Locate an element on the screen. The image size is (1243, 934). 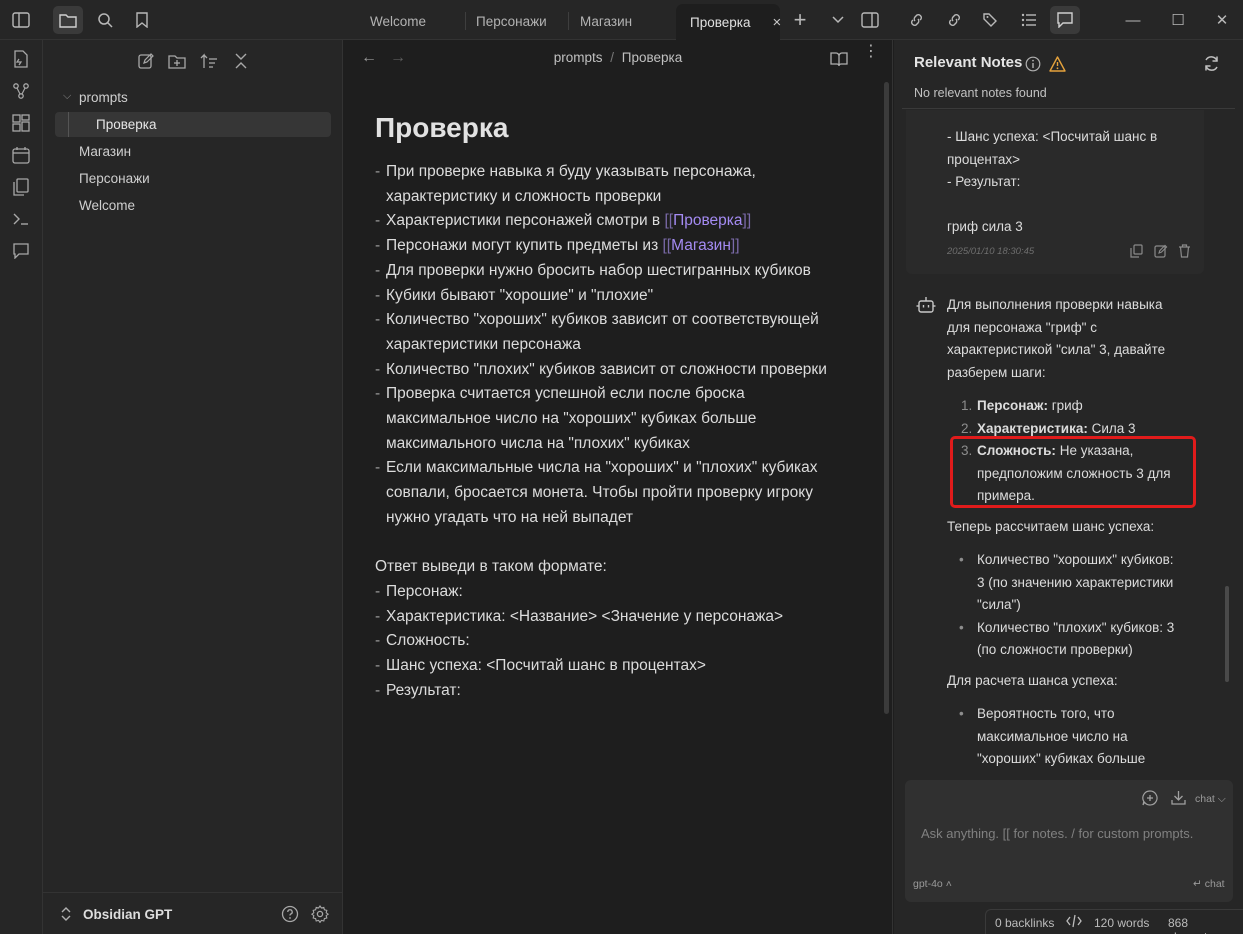
help-icon is located at coordinates (290, 914).